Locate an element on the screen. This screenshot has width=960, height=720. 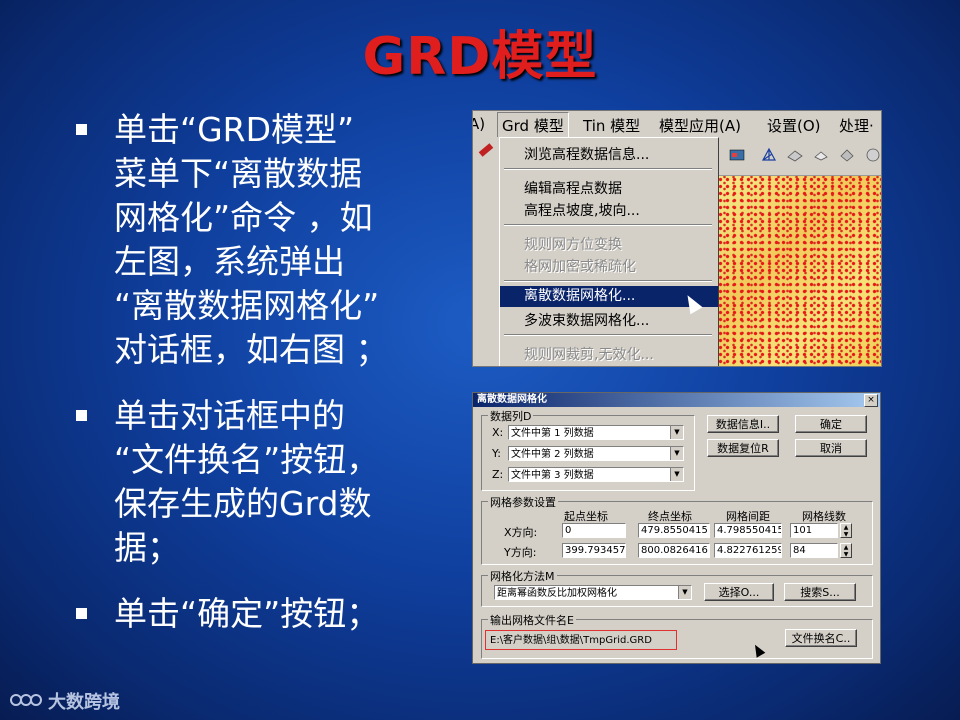
globe-icon is located at coordinates (873, 155).